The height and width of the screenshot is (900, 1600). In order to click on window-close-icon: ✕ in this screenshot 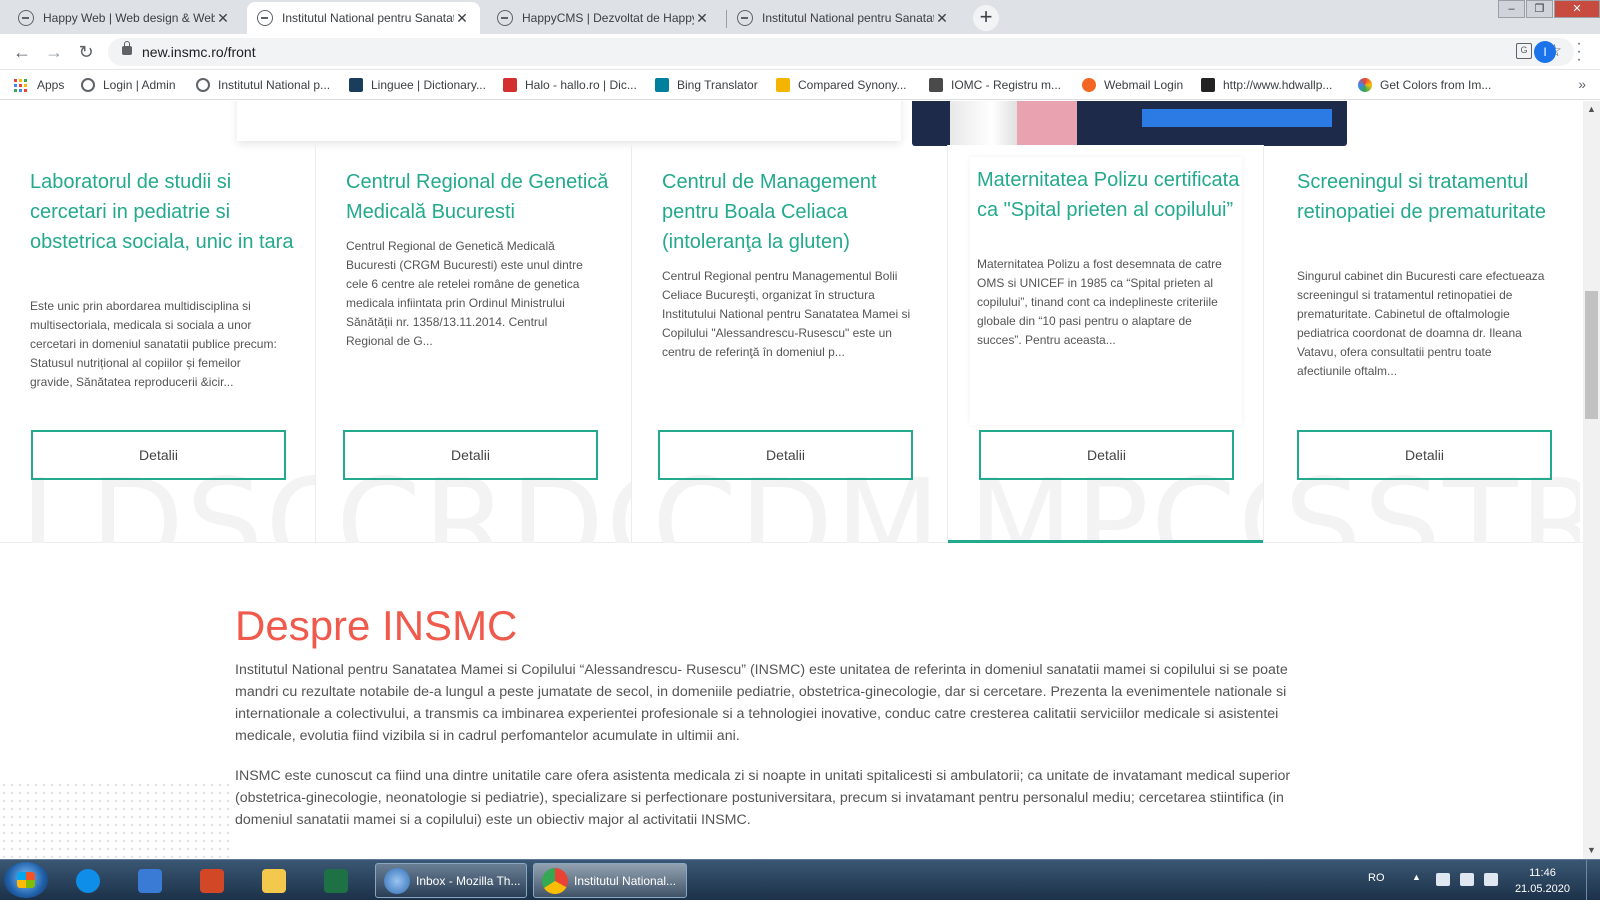, I will do `click(1577, 9)`.